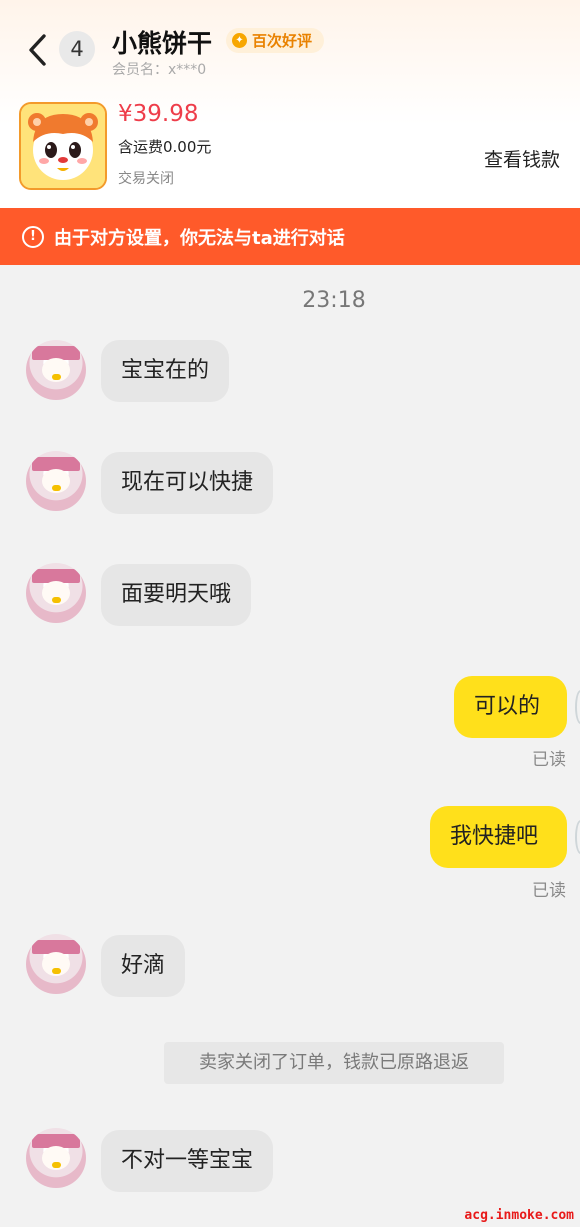 The image size is (580, 1227). Describe the element at coordinates (334, 300) in the screenshot. I see `chat-timestamp: 23:18` at that location.